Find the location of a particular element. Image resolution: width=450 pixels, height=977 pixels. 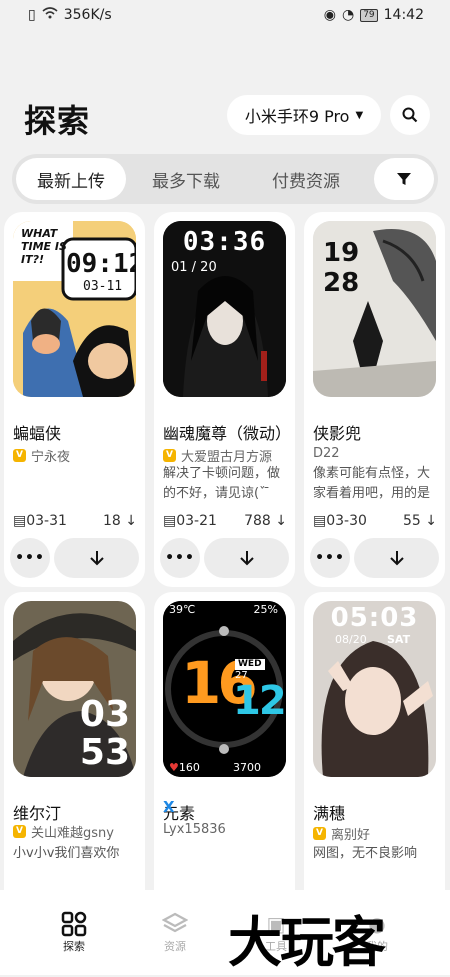

card-author: V 关山难越gsny is located at coordinates (63, 831).